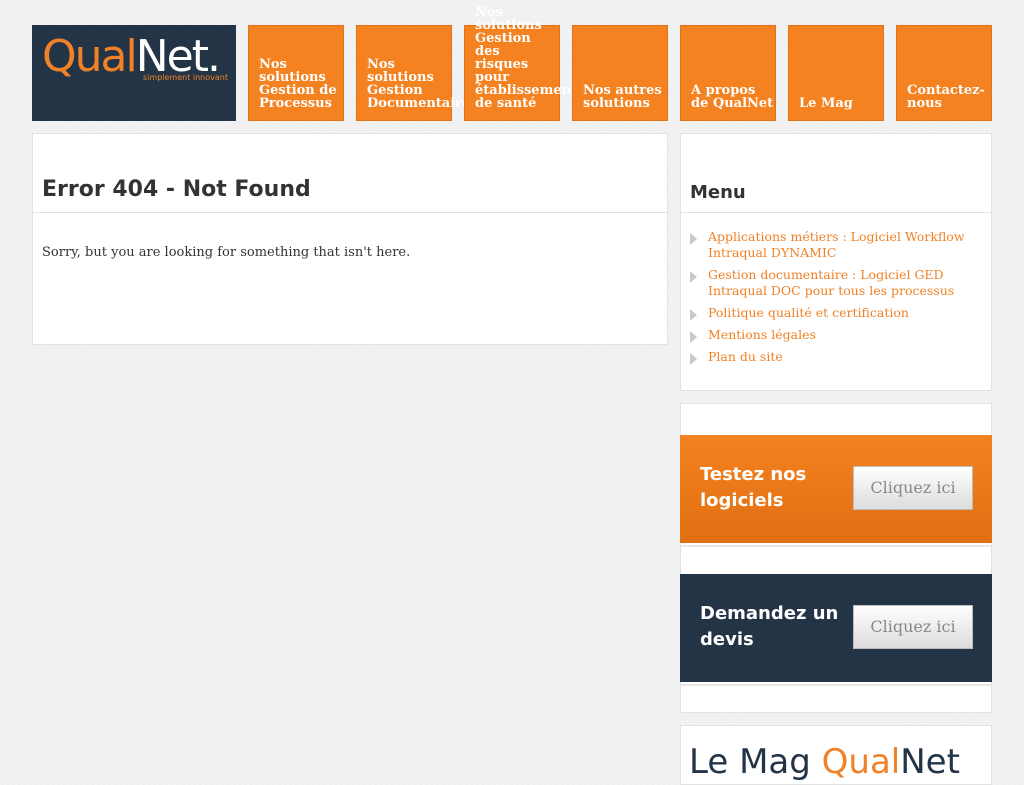 This screenshot has height=785, width=1024. What do you see at coordinates (506, 103) in the screenshot?
I see `nav-label-line: de santé` at bounding box center [506, 103].